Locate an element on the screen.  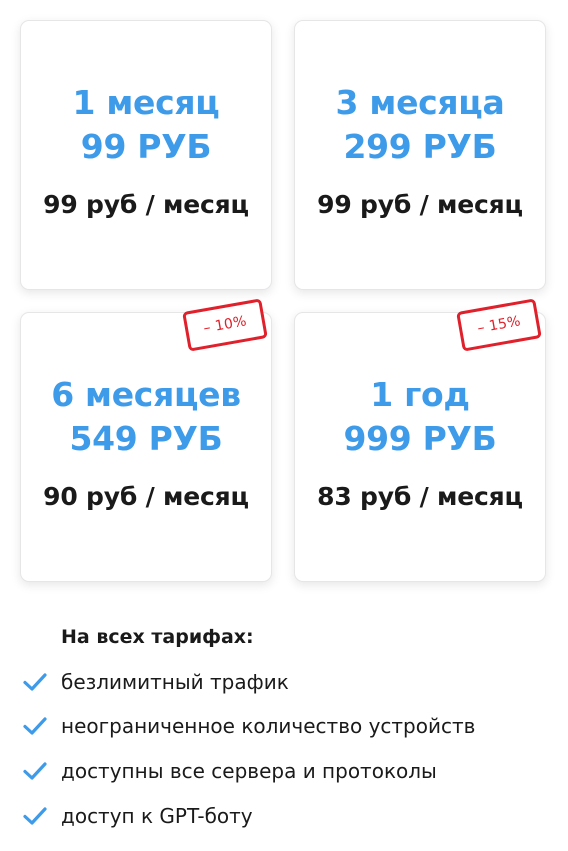
plan-monthly-price: 83 руб / месяц is located at coordinates (420, 496).